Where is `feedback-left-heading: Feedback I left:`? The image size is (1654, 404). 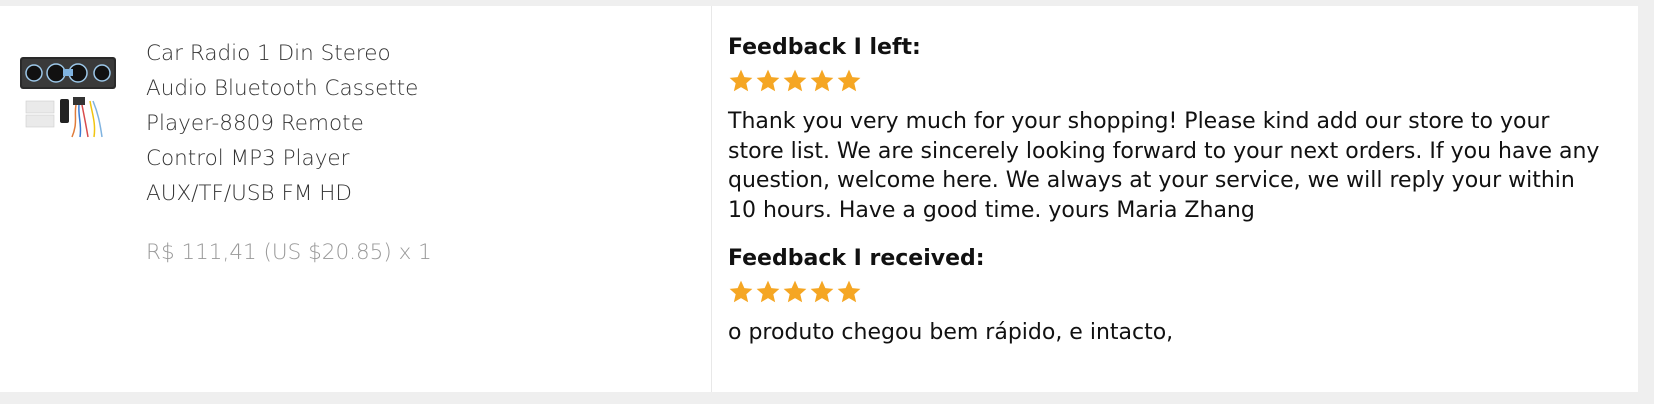
feedback-left-heading: Feedback I left: is located at coordinates (824, 47).